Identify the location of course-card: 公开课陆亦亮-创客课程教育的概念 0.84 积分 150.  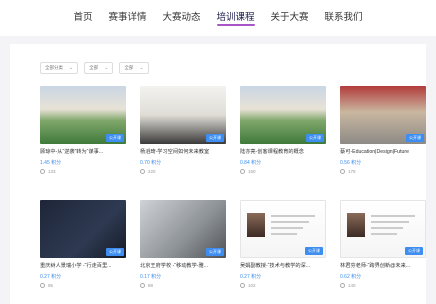
(283, 136).